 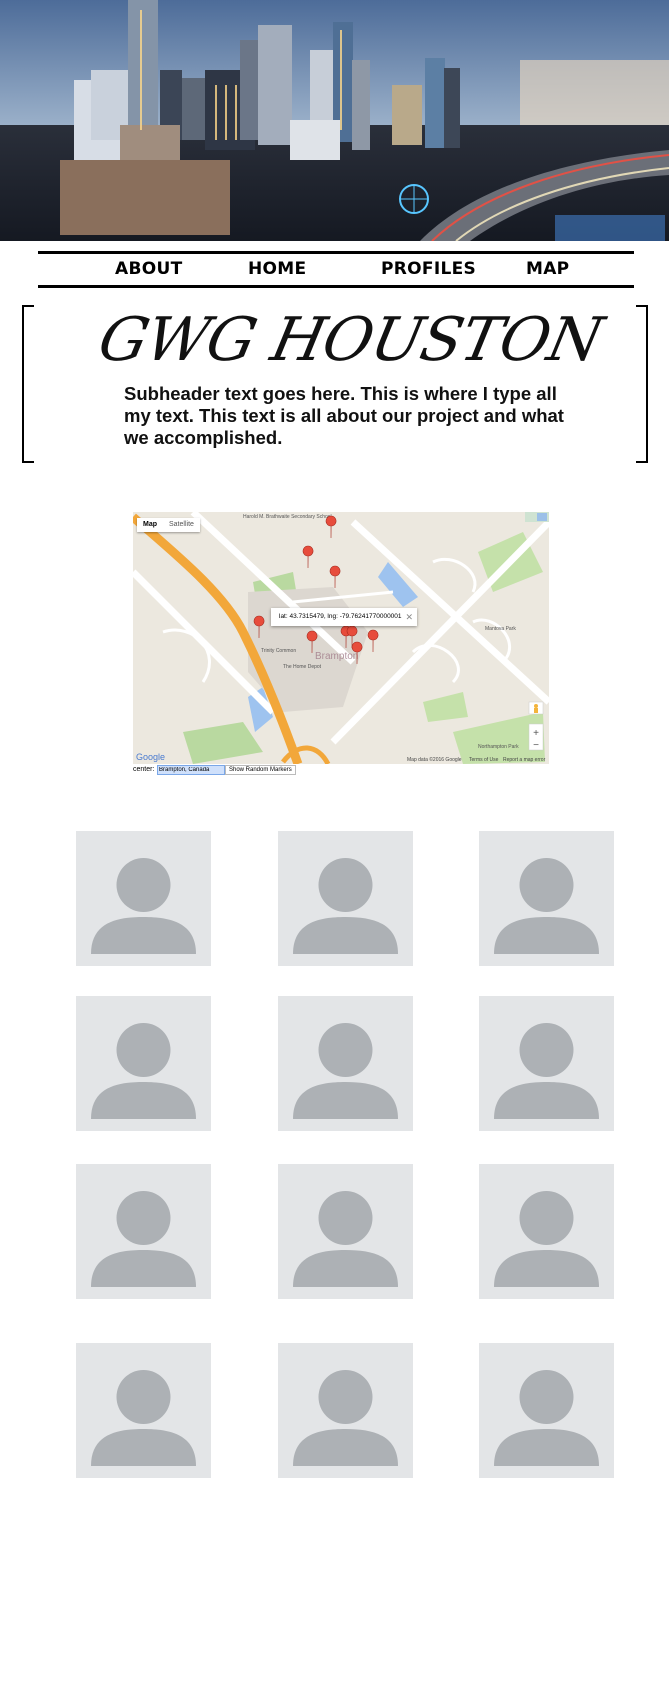 I want to click on map-label-home-depot: The Home Depot, so click(x=302, y=667).